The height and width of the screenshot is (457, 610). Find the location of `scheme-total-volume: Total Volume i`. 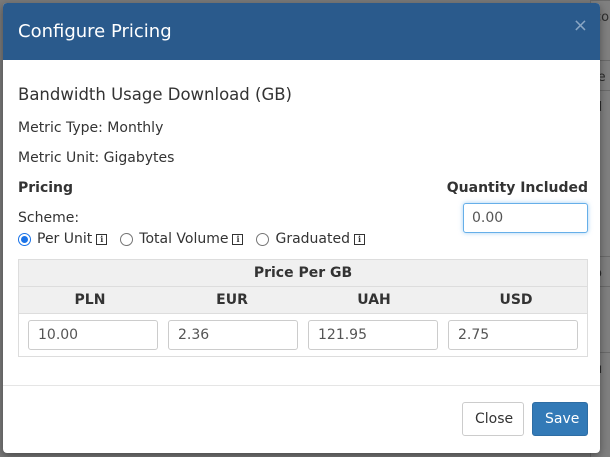

scheme-total-volume: Total Volume i is located at coordinates (182, 239).